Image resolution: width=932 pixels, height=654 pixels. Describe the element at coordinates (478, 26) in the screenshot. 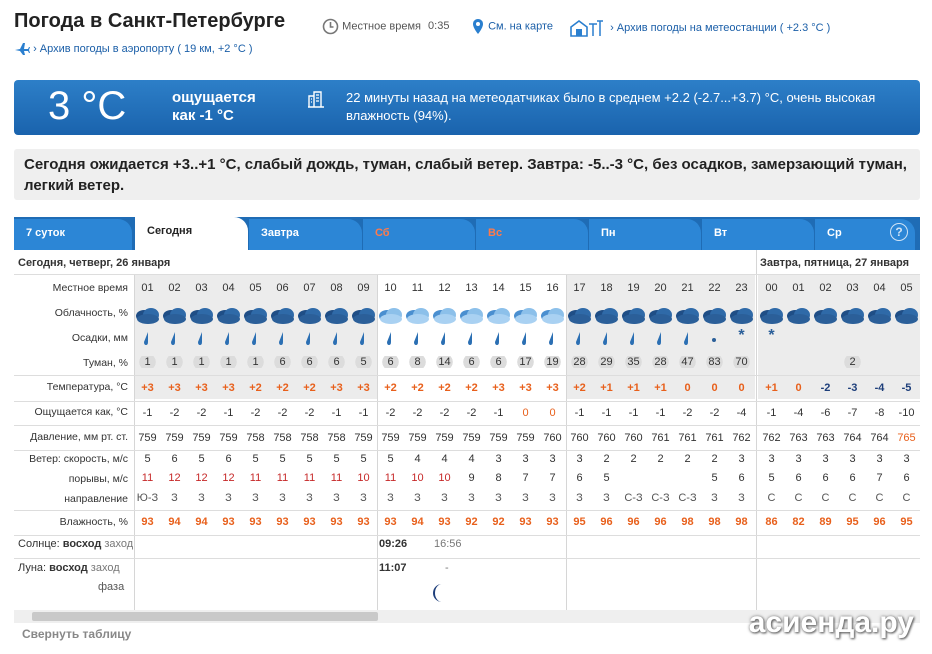

I see `map-pin-icon` at that location.